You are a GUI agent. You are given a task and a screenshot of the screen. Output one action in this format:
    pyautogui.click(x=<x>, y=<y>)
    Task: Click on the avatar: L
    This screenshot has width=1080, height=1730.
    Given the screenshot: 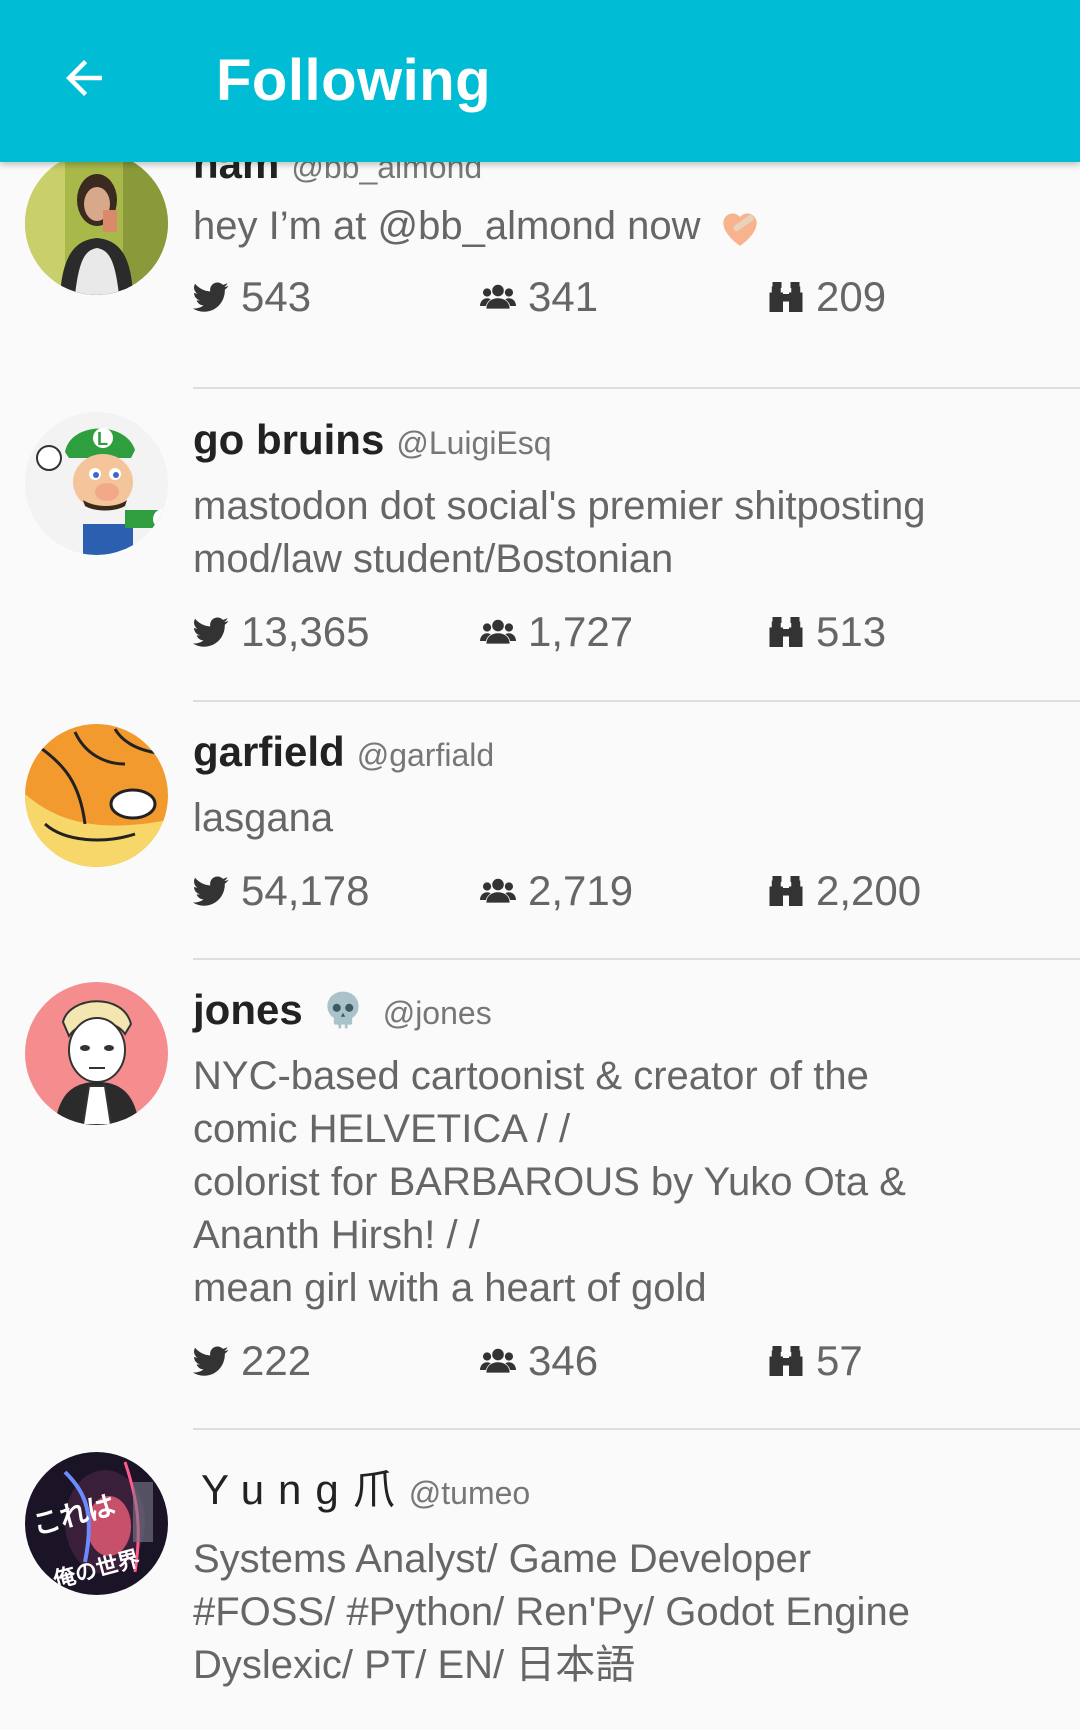 What is the action you would take?
    pyautogui.click(x=96, y=483)
    